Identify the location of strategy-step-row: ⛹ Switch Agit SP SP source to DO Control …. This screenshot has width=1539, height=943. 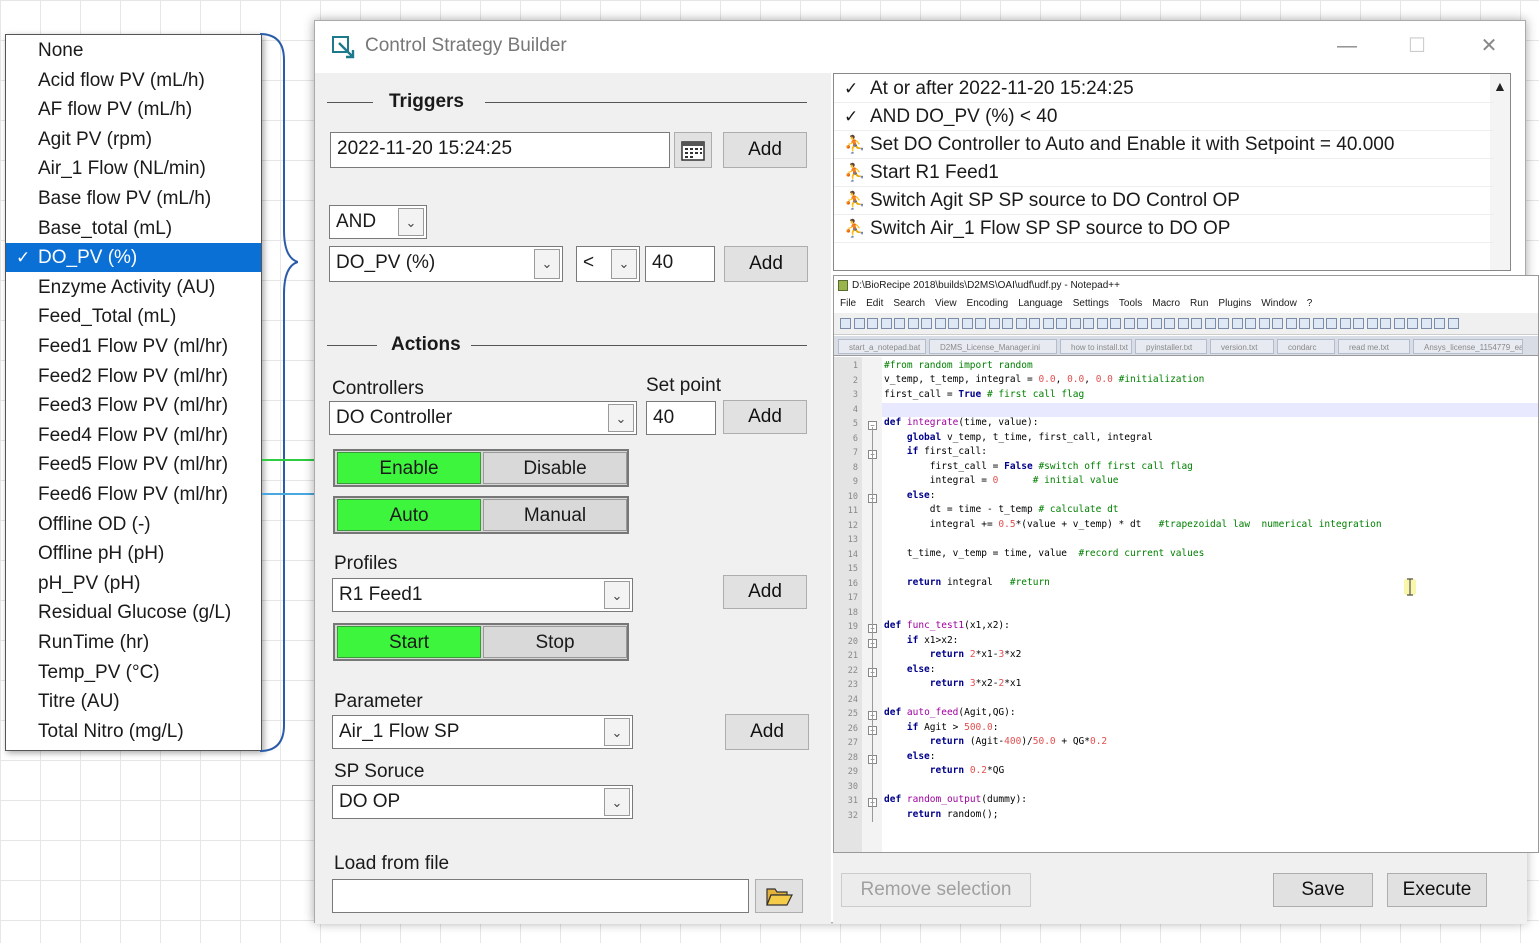
(1164, 201).